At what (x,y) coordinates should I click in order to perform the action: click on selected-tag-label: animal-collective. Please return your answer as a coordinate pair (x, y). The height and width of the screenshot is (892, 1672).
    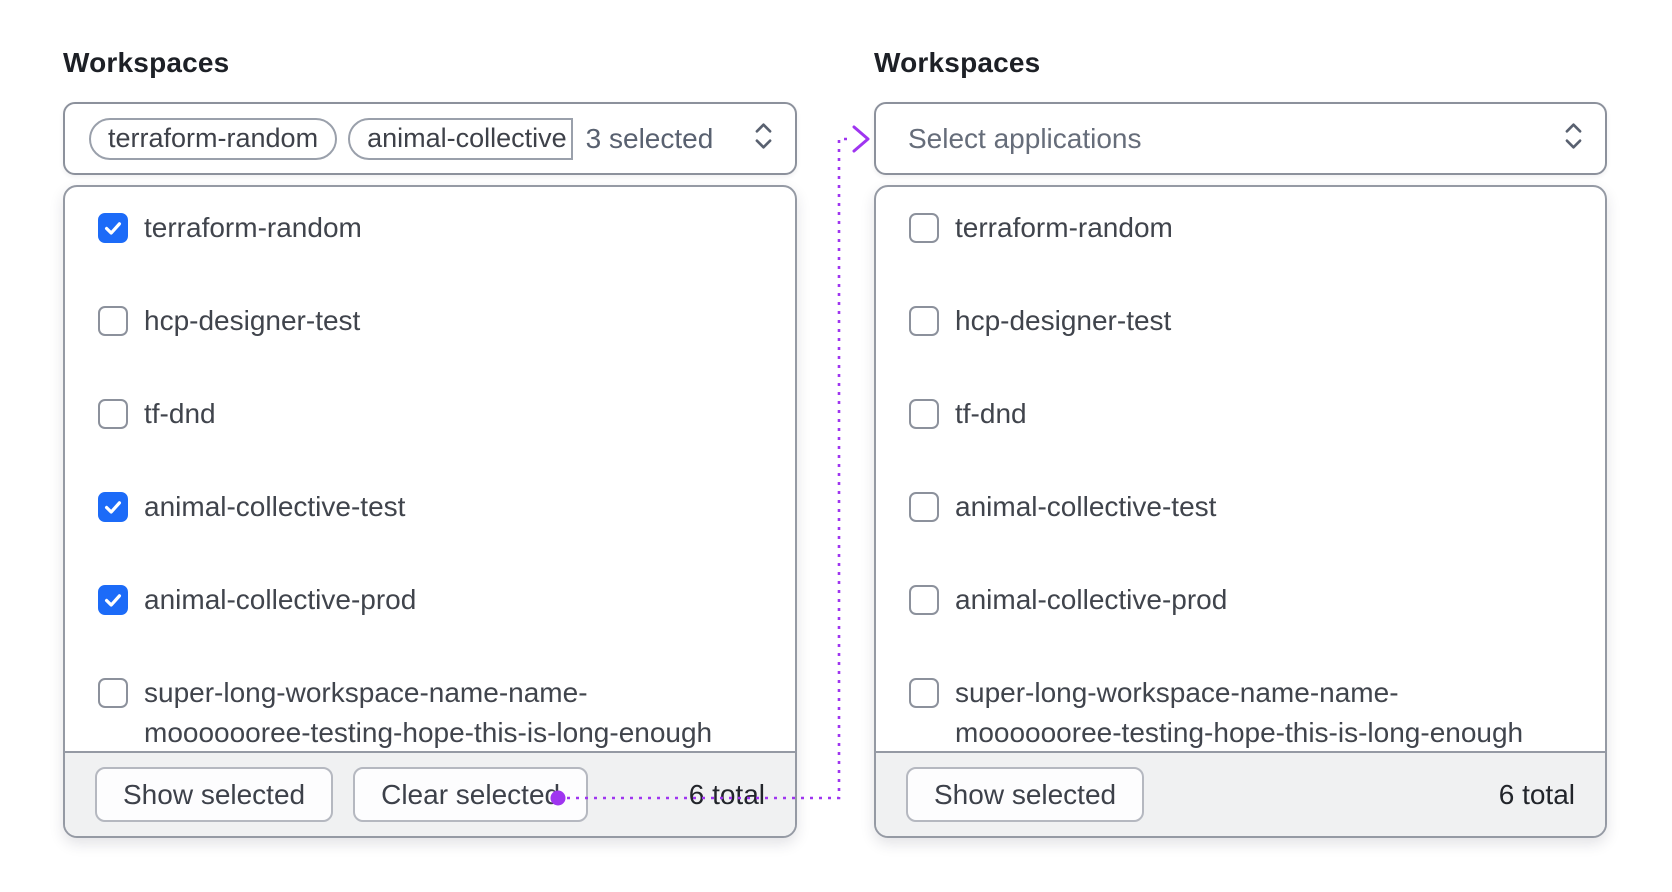
    Looking at the image, I should click on (467, 138).